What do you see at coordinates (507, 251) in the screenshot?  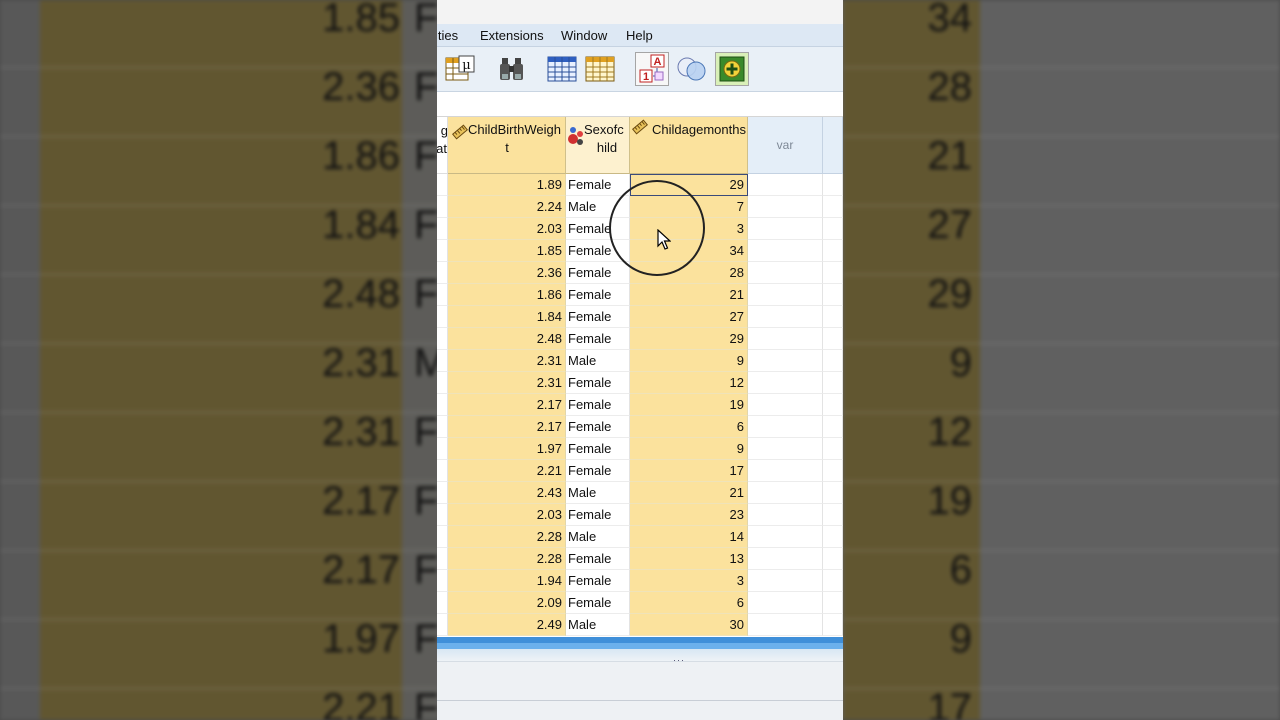 I see `cell-childbirthweight: 1.85` at bounding box center [507, 251].